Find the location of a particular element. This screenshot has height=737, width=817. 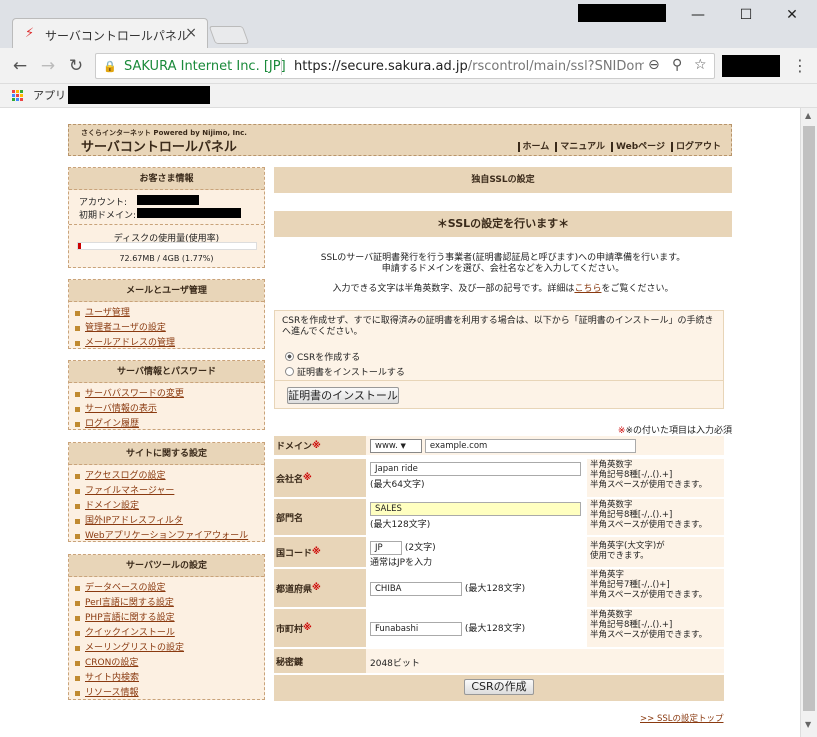

dept-field-cell: SALES (最大128文字) is located at coordinates (476, 517).